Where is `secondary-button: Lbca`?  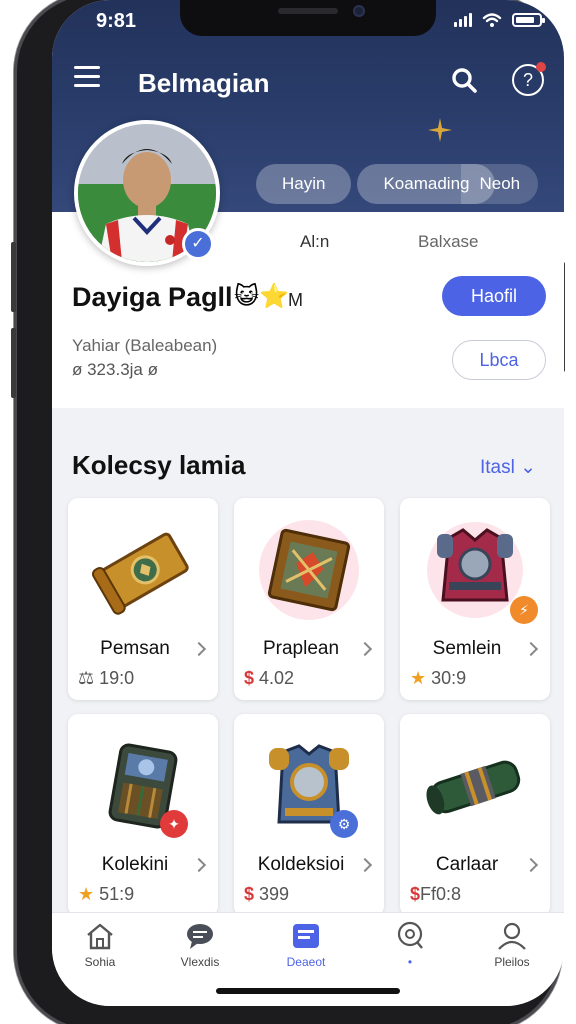
secondary-button: Lbca is located at coordinates (499, 360).